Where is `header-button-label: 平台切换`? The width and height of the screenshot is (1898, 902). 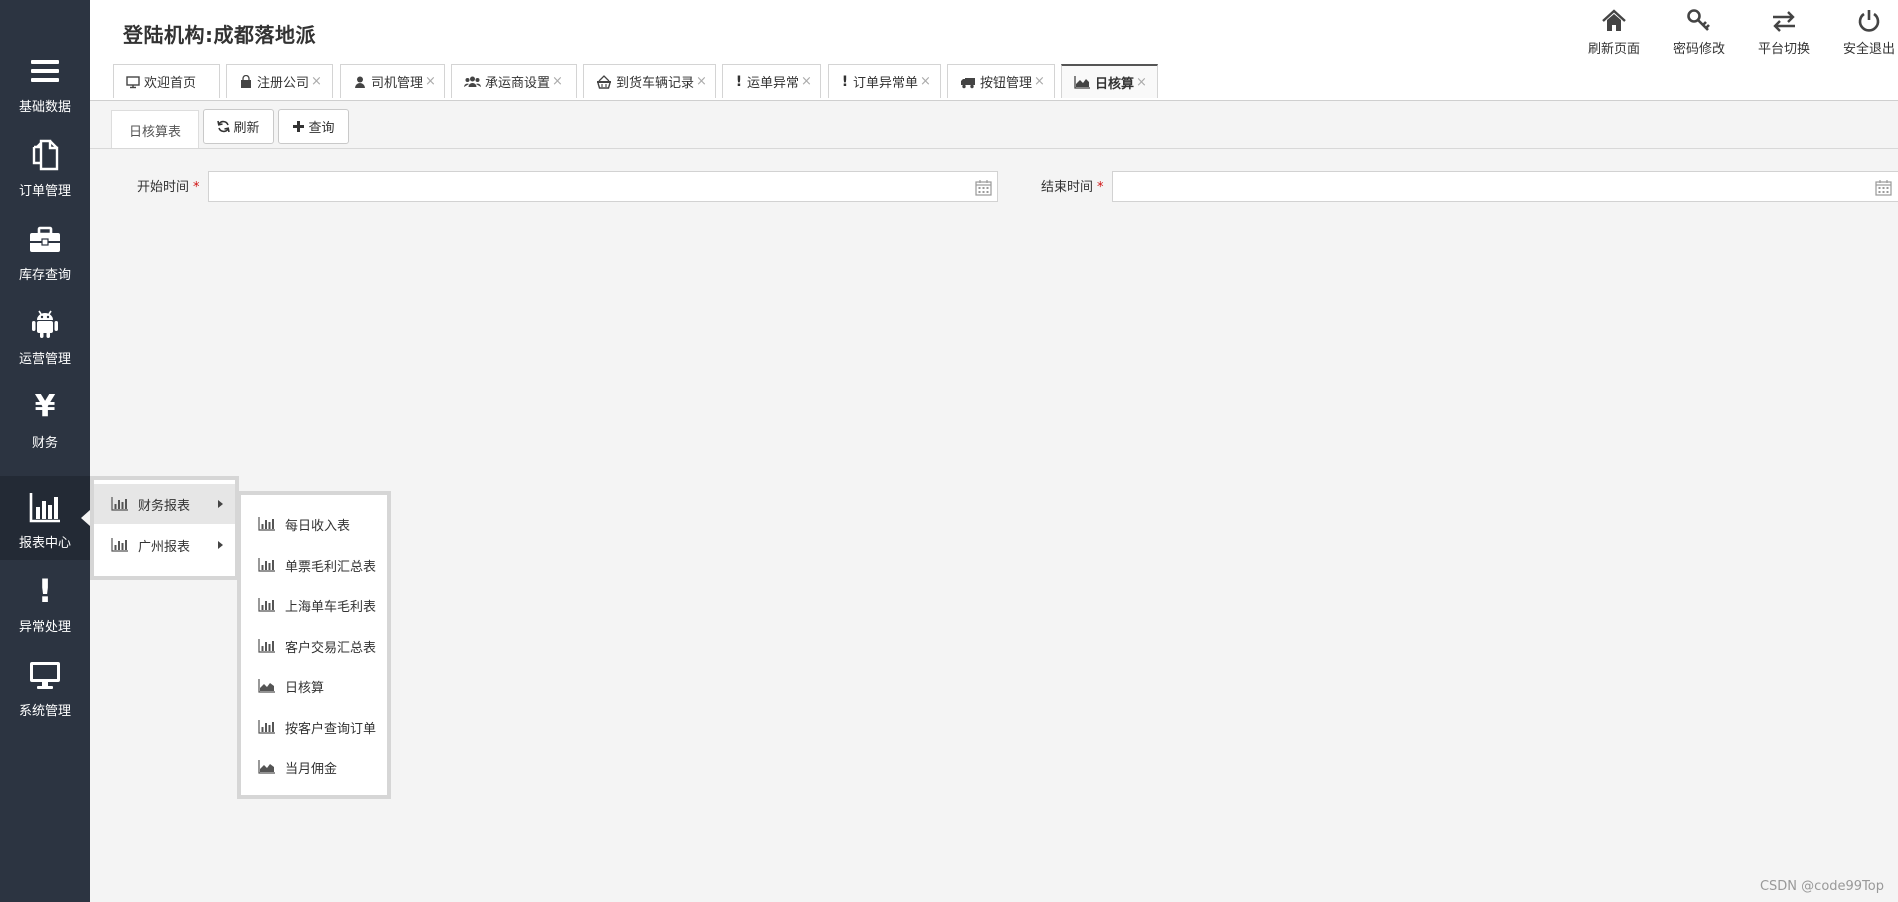 header-button-label: 平台切换 is located at coordinates (1783, 49).